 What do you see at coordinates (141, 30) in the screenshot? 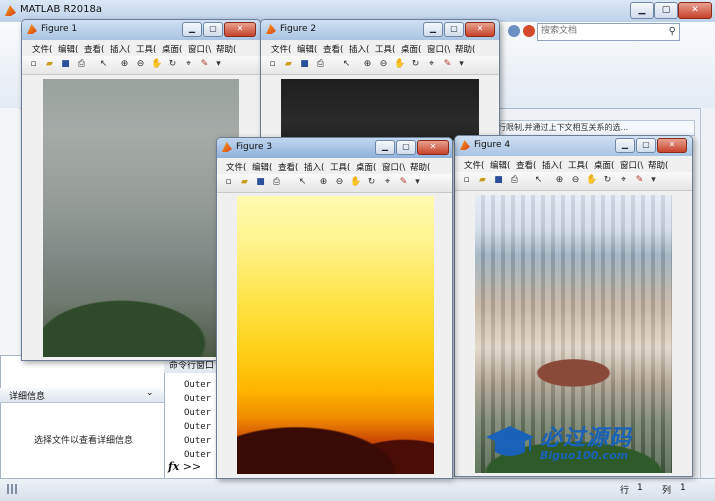
I see `figure-title-bar: Figure 1 ▁ ▢ ✕` at bounding box center [141, 30].